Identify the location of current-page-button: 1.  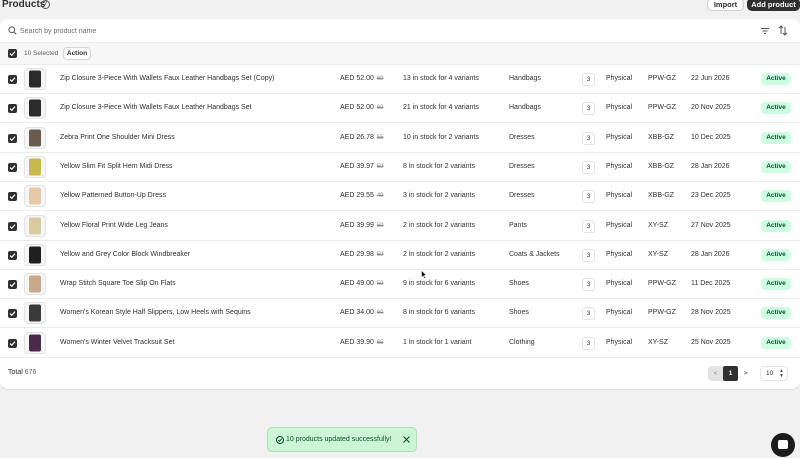
(730, 373).